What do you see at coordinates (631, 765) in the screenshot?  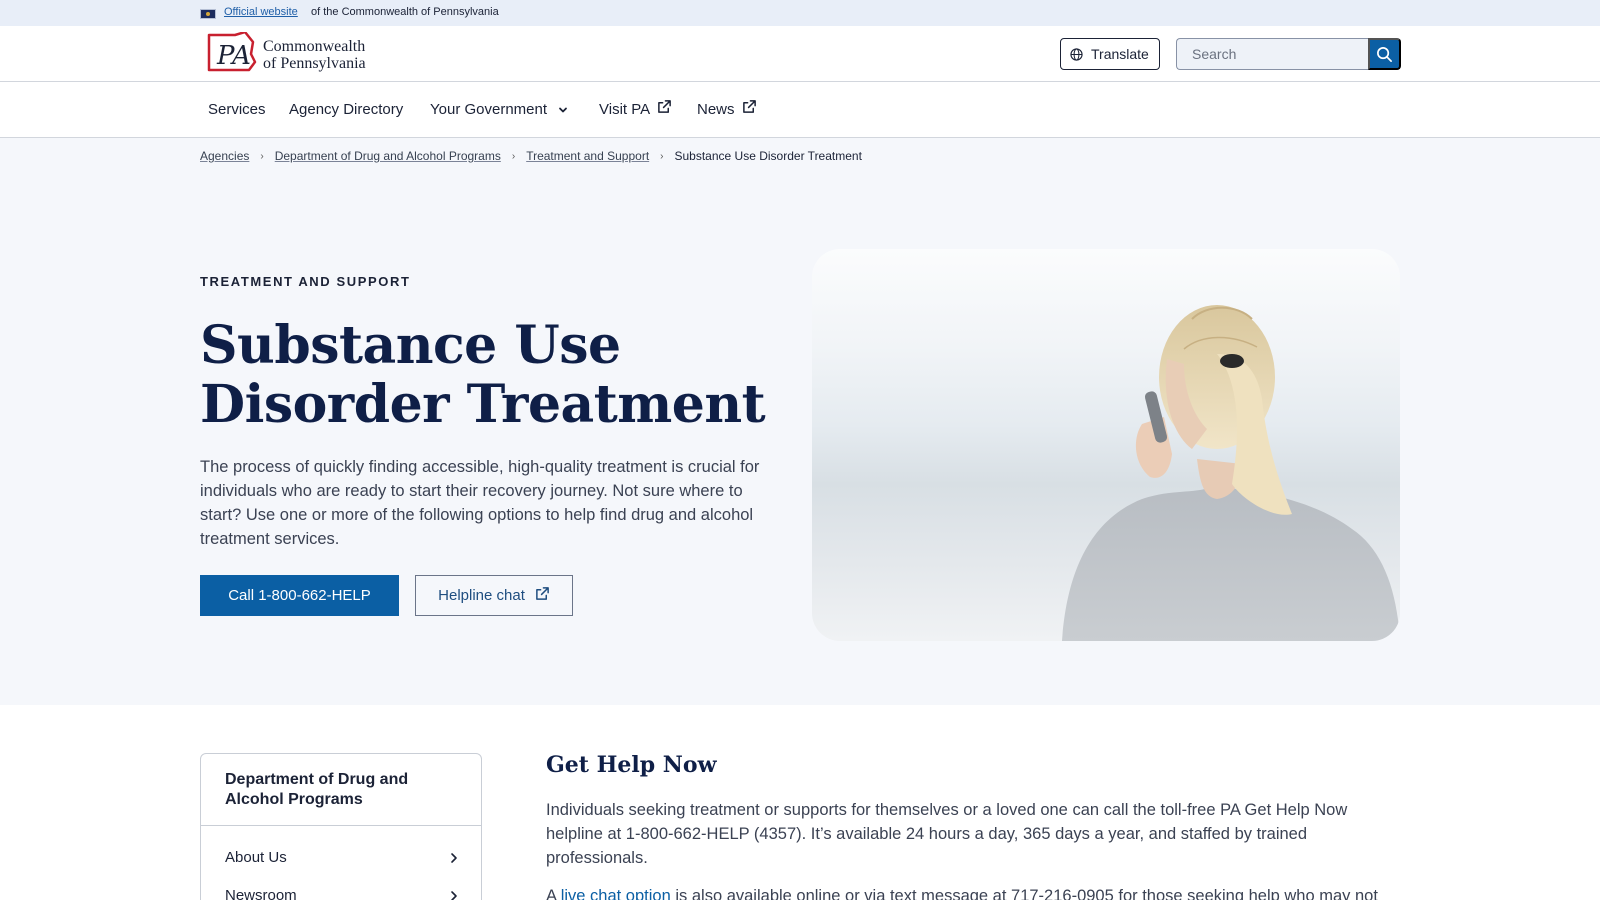 I see `section-title-get-help-now: Get Help Now` at bounding box center [631, 765].